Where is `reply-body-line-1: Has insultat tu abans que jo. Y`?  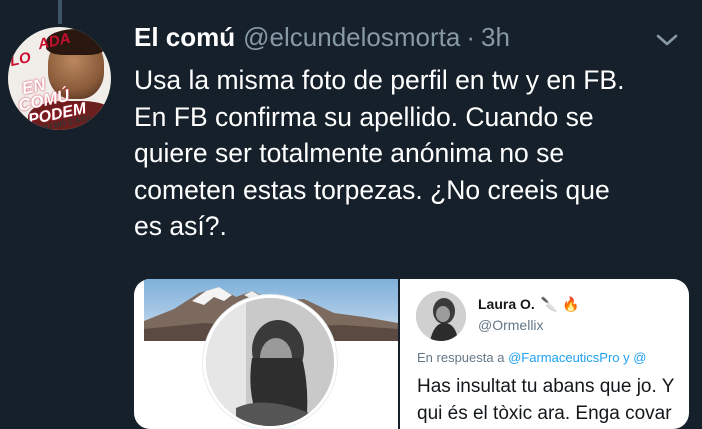 reply-body-line-1: Has insultat tu abans que jo. Y is located at coordinates (546, 386).